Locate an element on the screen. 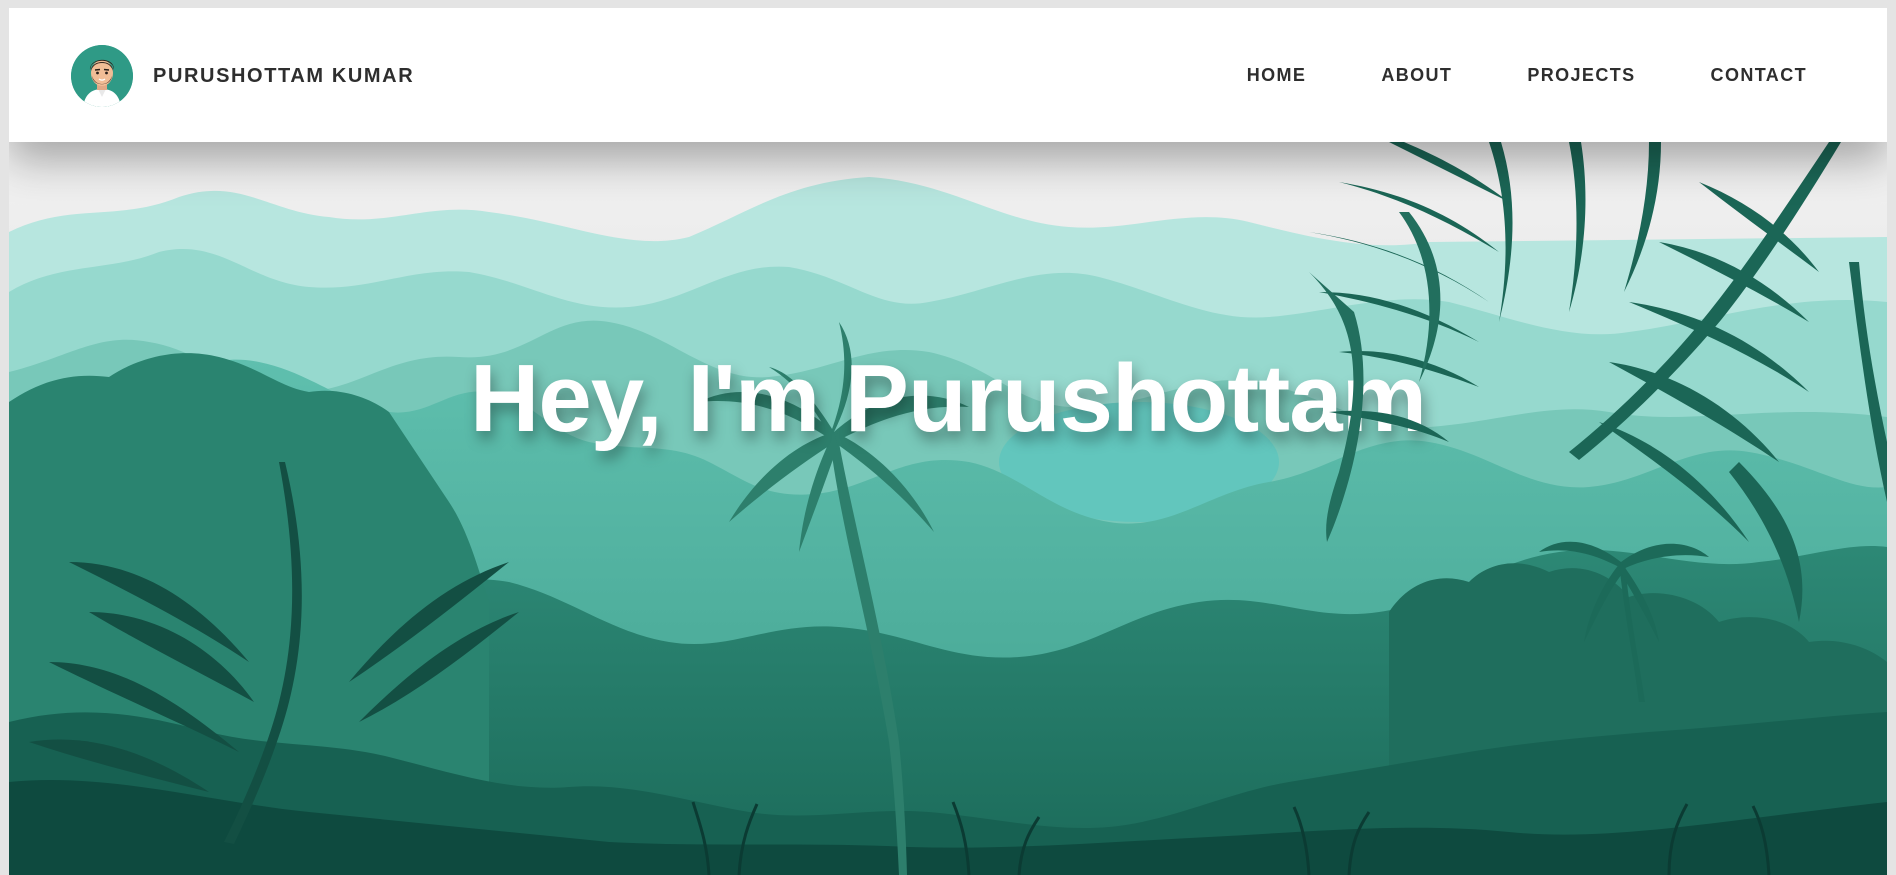 The height and width of the screenshot is (875, 1896). nav-link-home: HOME is located at coordinates (1277, 75).